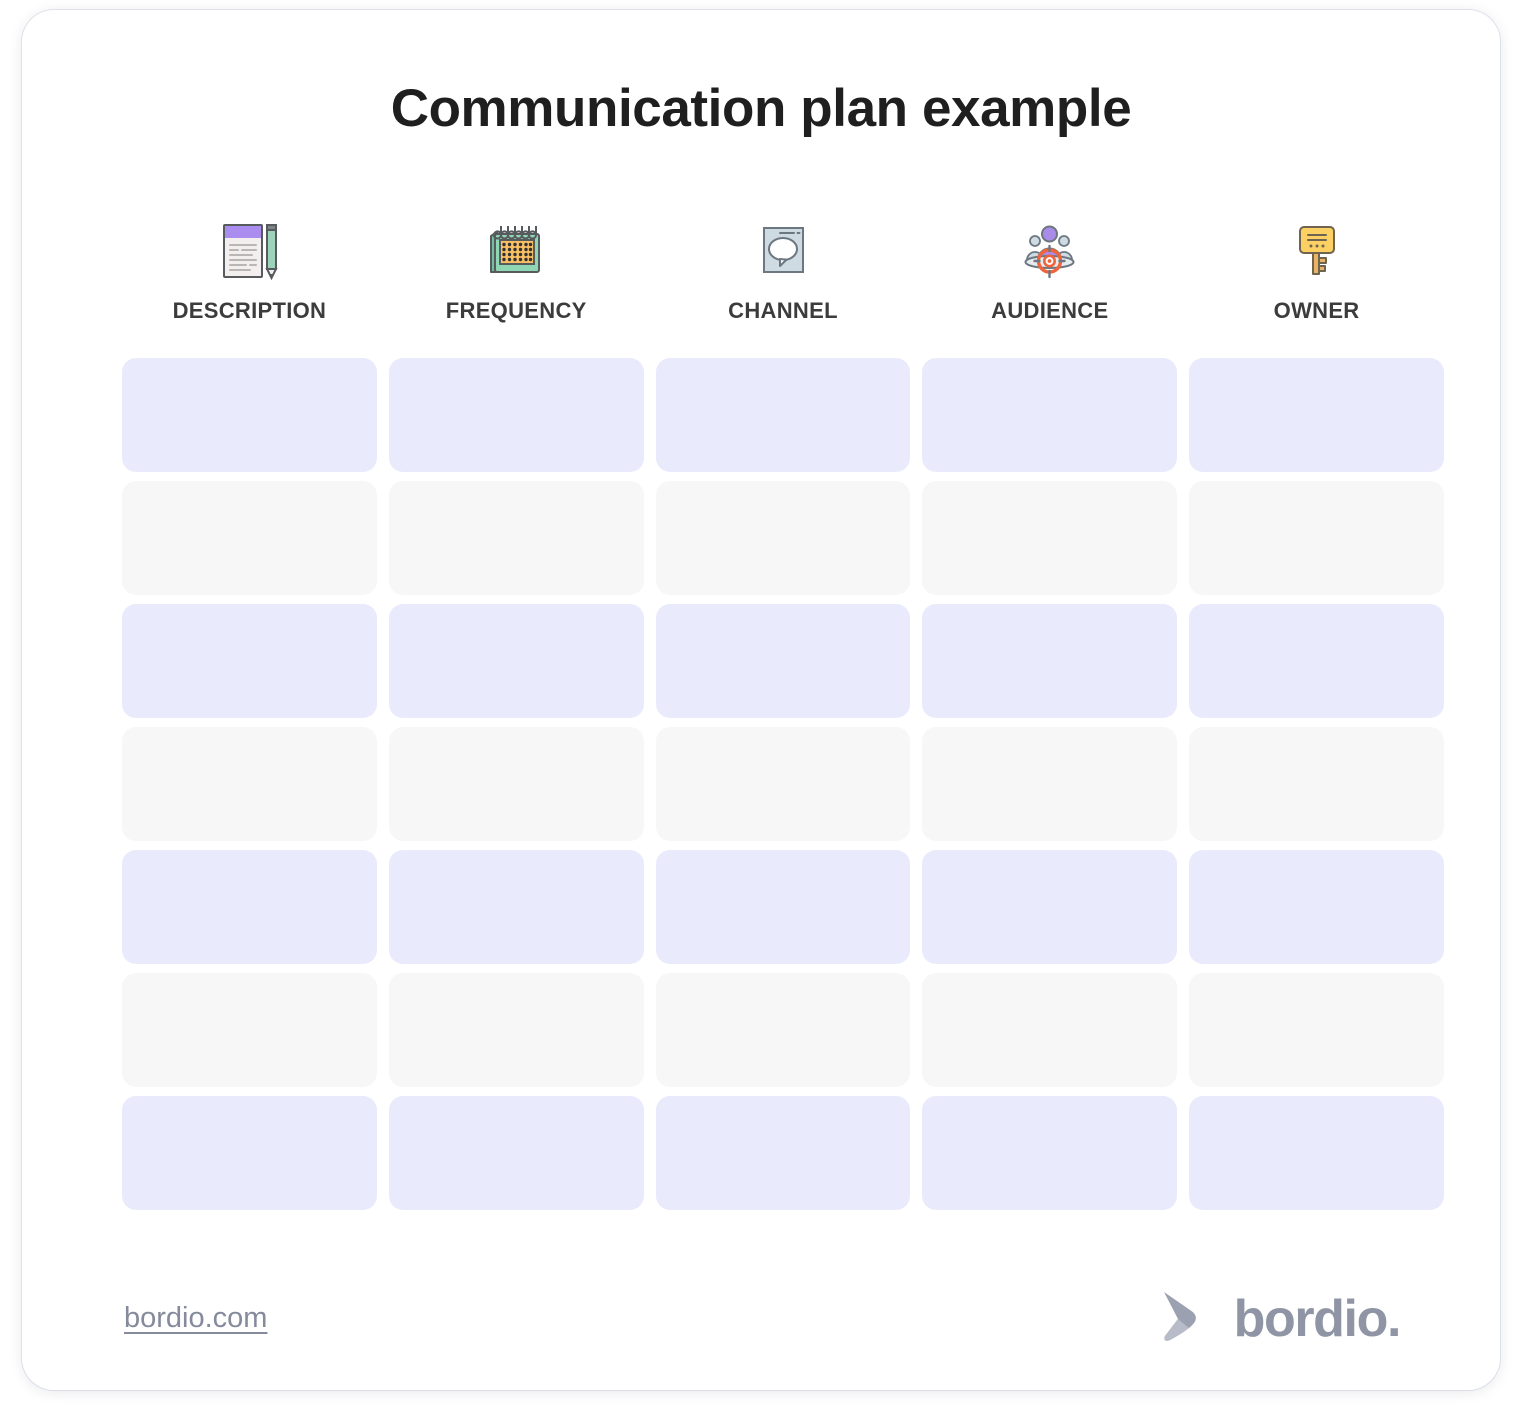 The image size is (1522, 1410). I want to click on column-header-label: FREQUENCY, so click(516, 310).